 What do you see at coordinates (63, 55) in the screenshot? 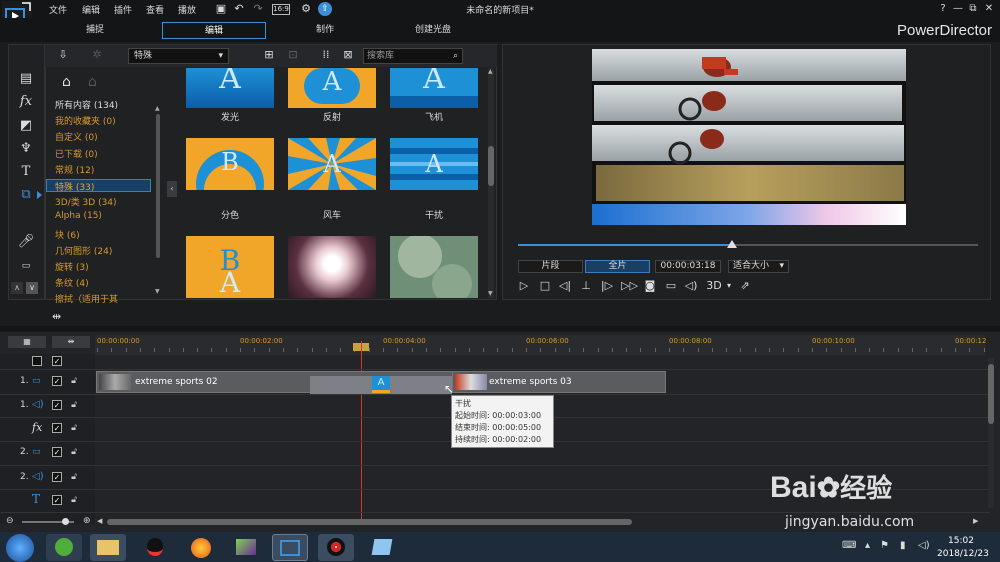
I see `import-icon: ⇩` at bounding box center [63, 55].